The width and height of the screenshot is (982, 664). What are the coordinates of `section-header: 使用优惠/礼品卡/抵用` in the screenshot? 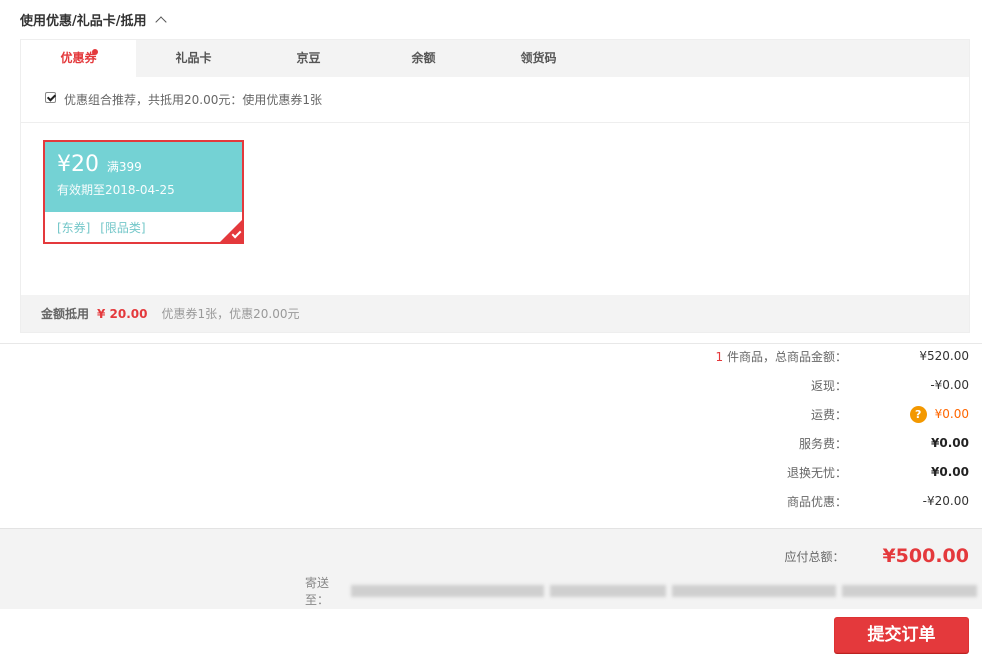 It's located at (93, 19).